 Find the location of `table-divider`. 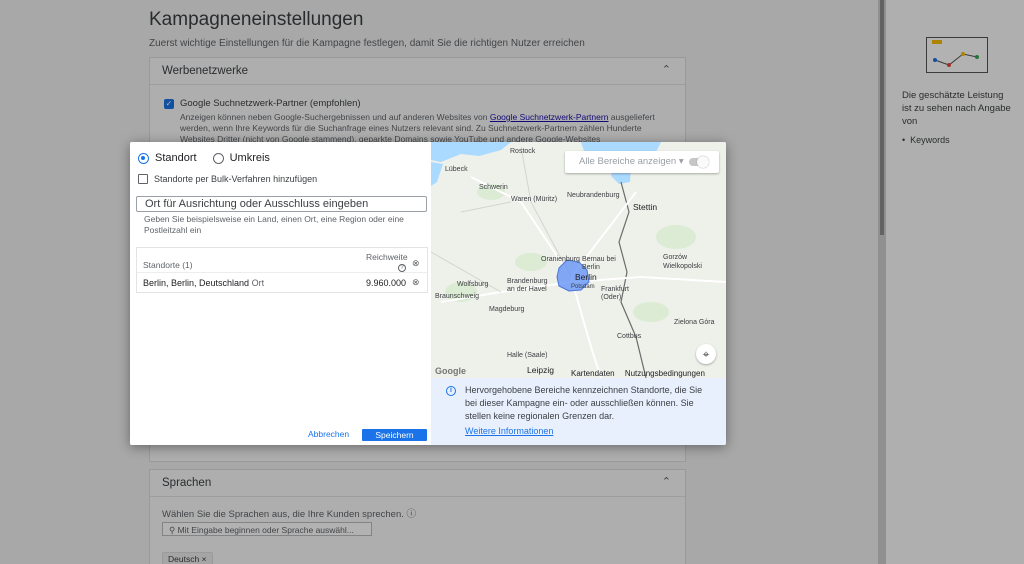

table-divider is located at coordinates (282, 272).